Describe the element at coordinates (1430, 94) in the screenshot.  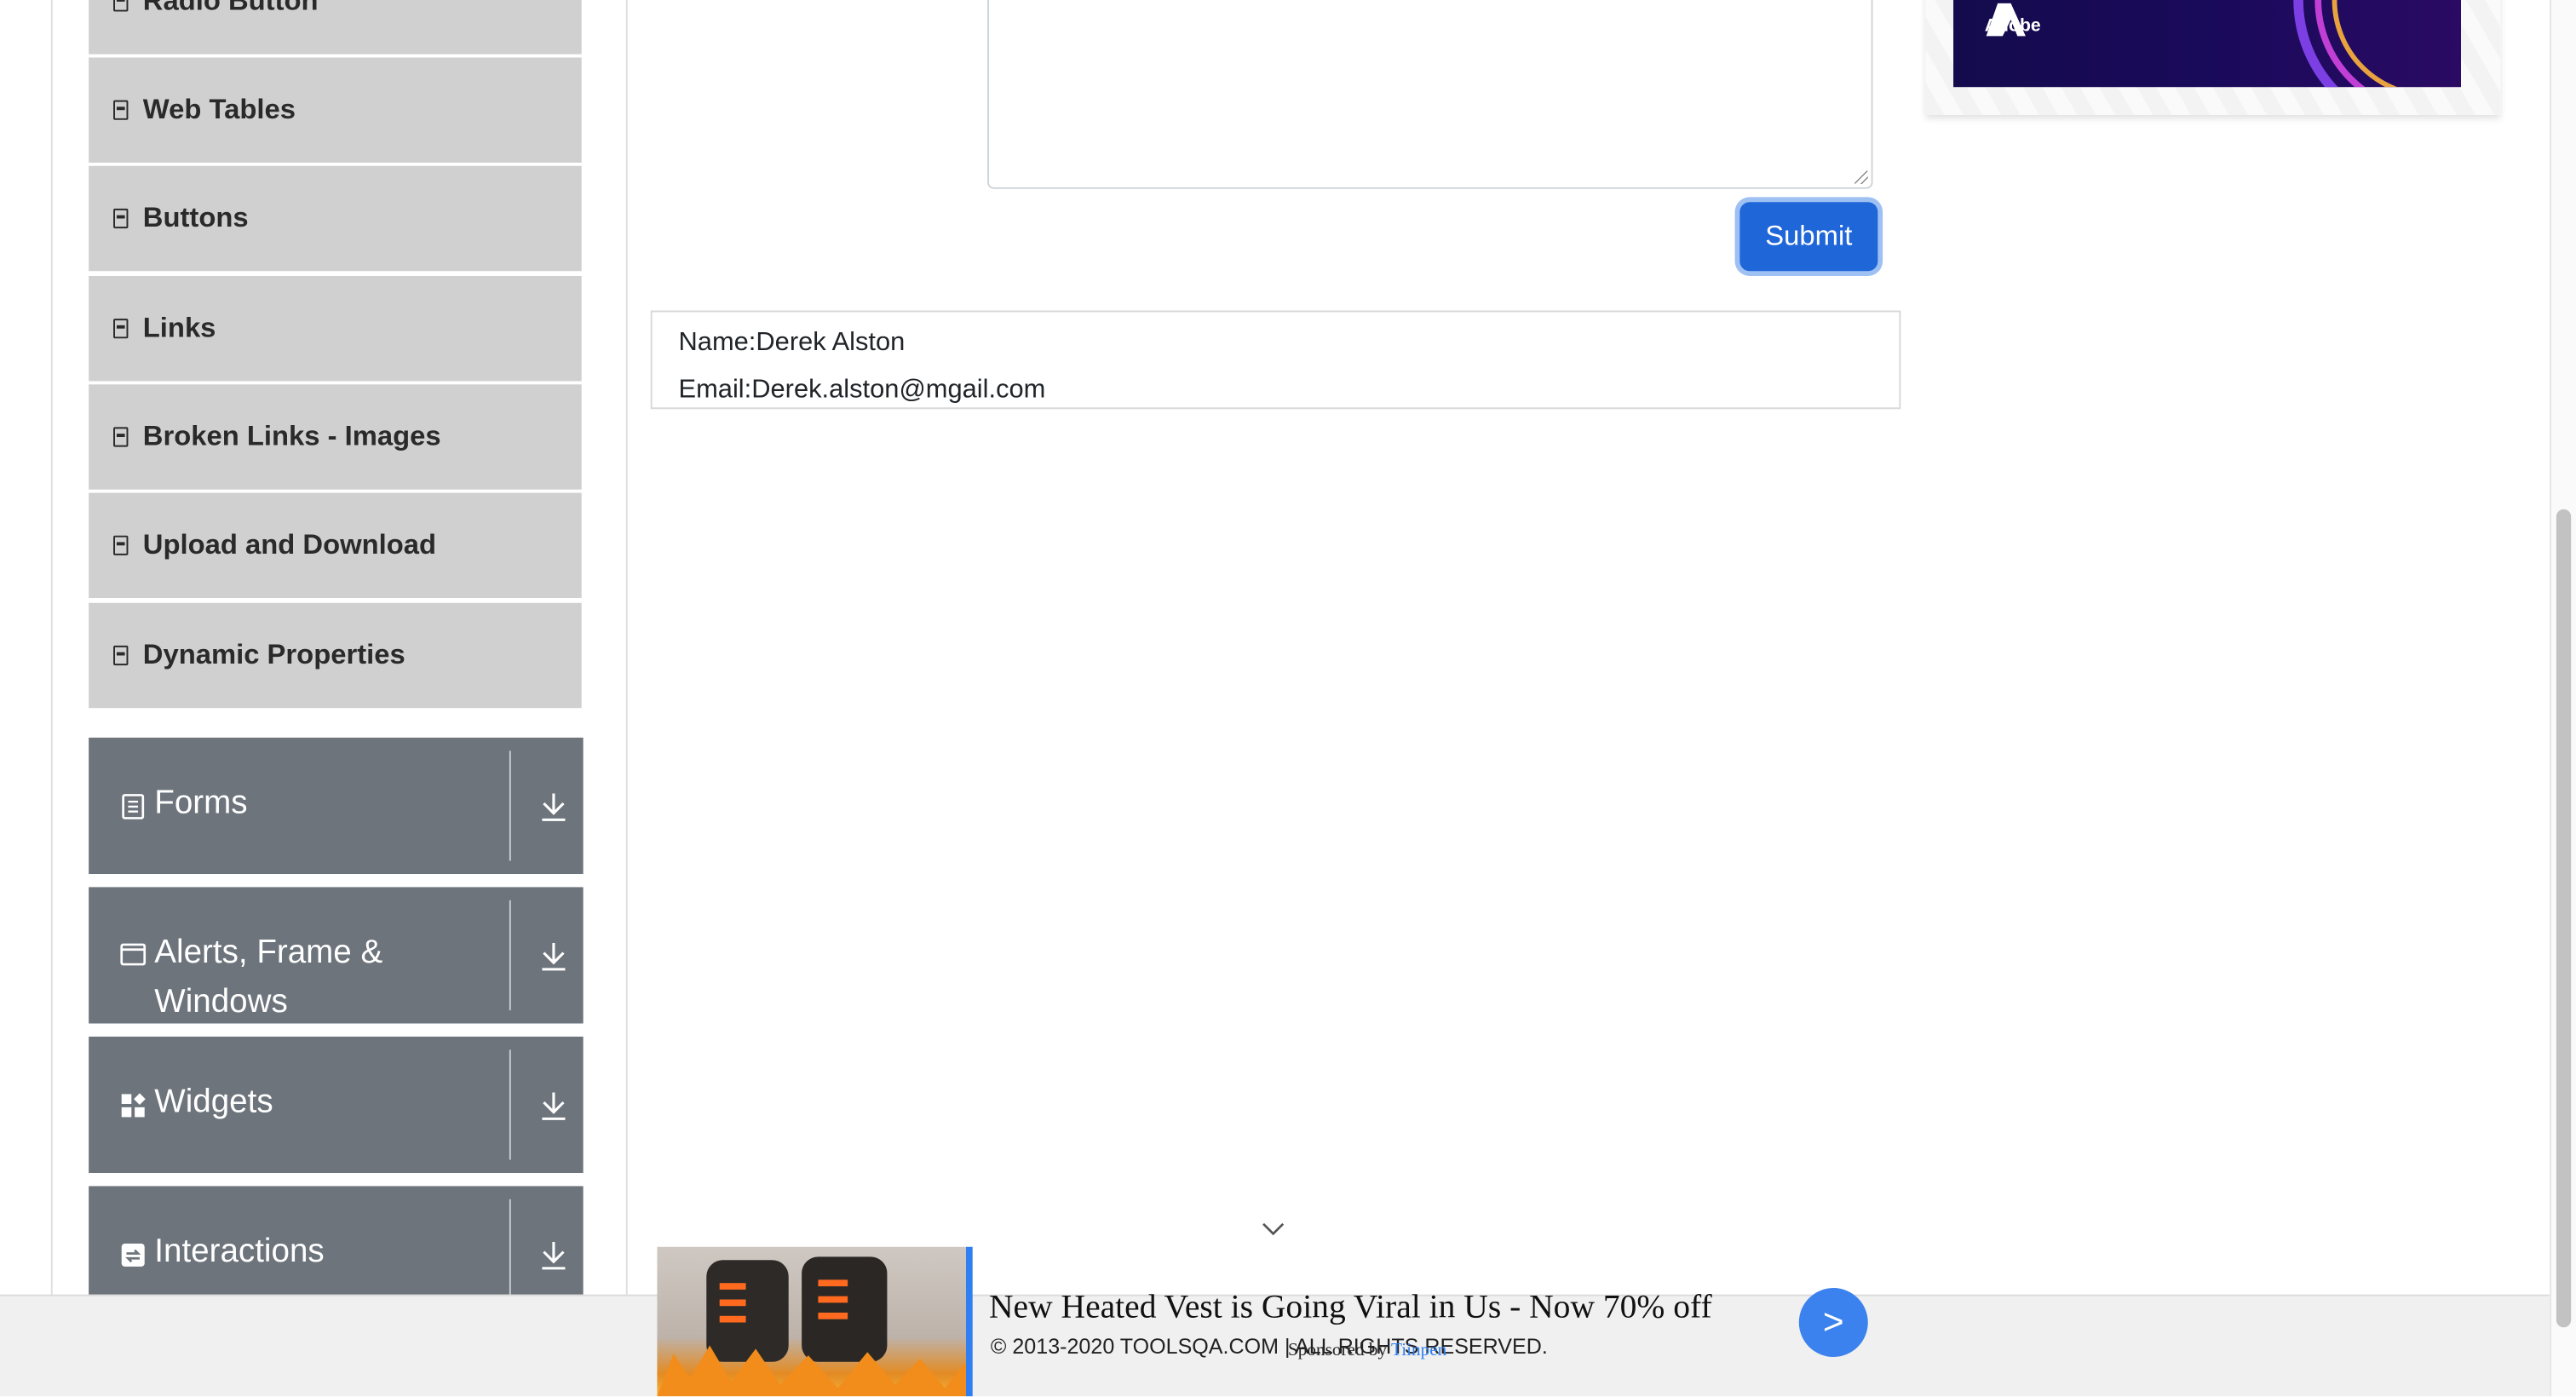
I see `permanent-address-textarea` at that location.